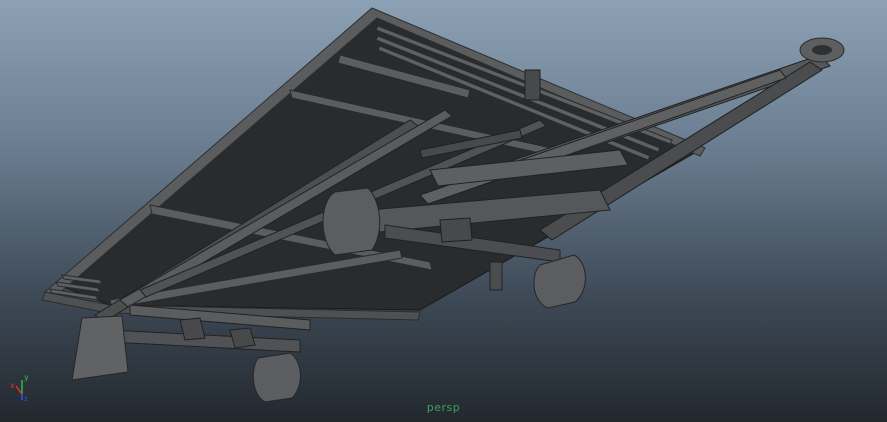  Describe the element at coordinates (26, 377) in the screenshot. I see `y-axis-label: y` at that location.